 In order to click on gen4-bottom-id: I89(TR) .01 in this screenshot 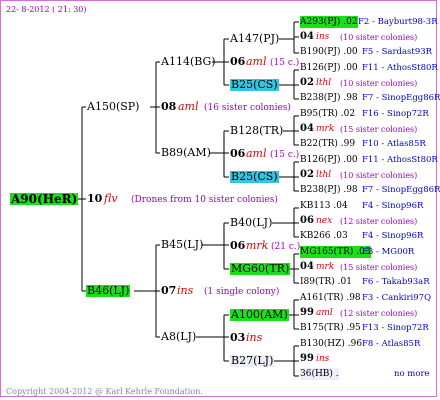, I will do `click(326, 282)`.